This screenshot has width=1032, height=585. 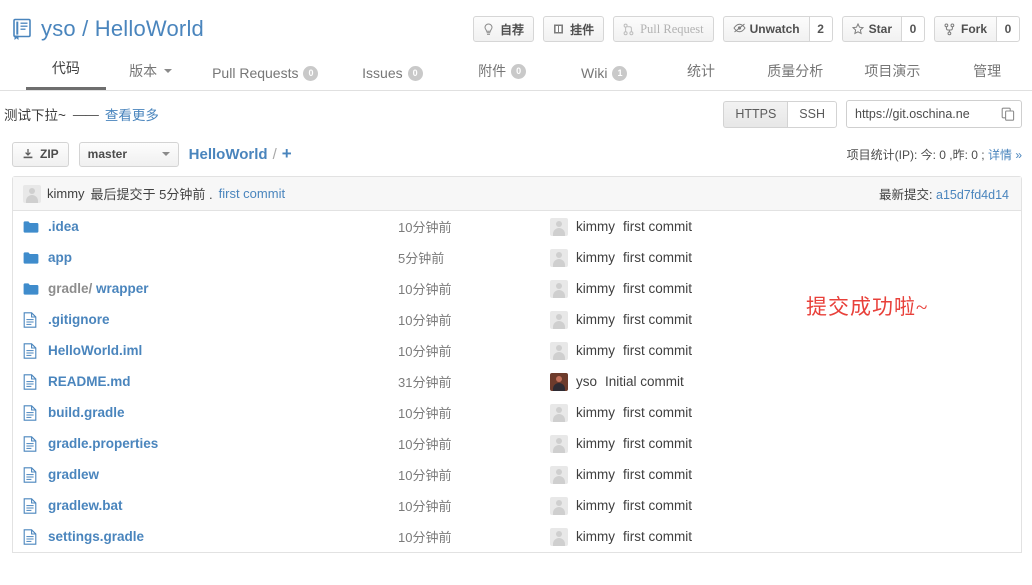 What do you see at coordinates (934, 114) in the screenshot?
I see `clone-url-input: https://git.oschina.ne` at bounding box center [934, 114].